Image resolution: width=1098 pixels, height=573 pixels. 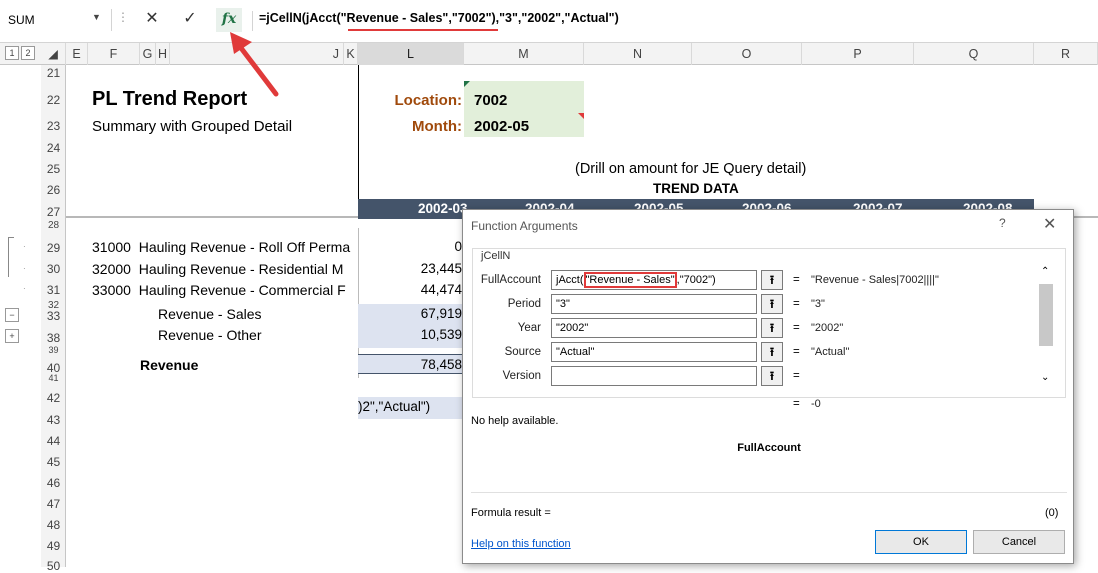 What do you see at coordinates (53, 54) in the screenshot?
I see `select-all-corner: ◢` at bounding box center [53, 54].